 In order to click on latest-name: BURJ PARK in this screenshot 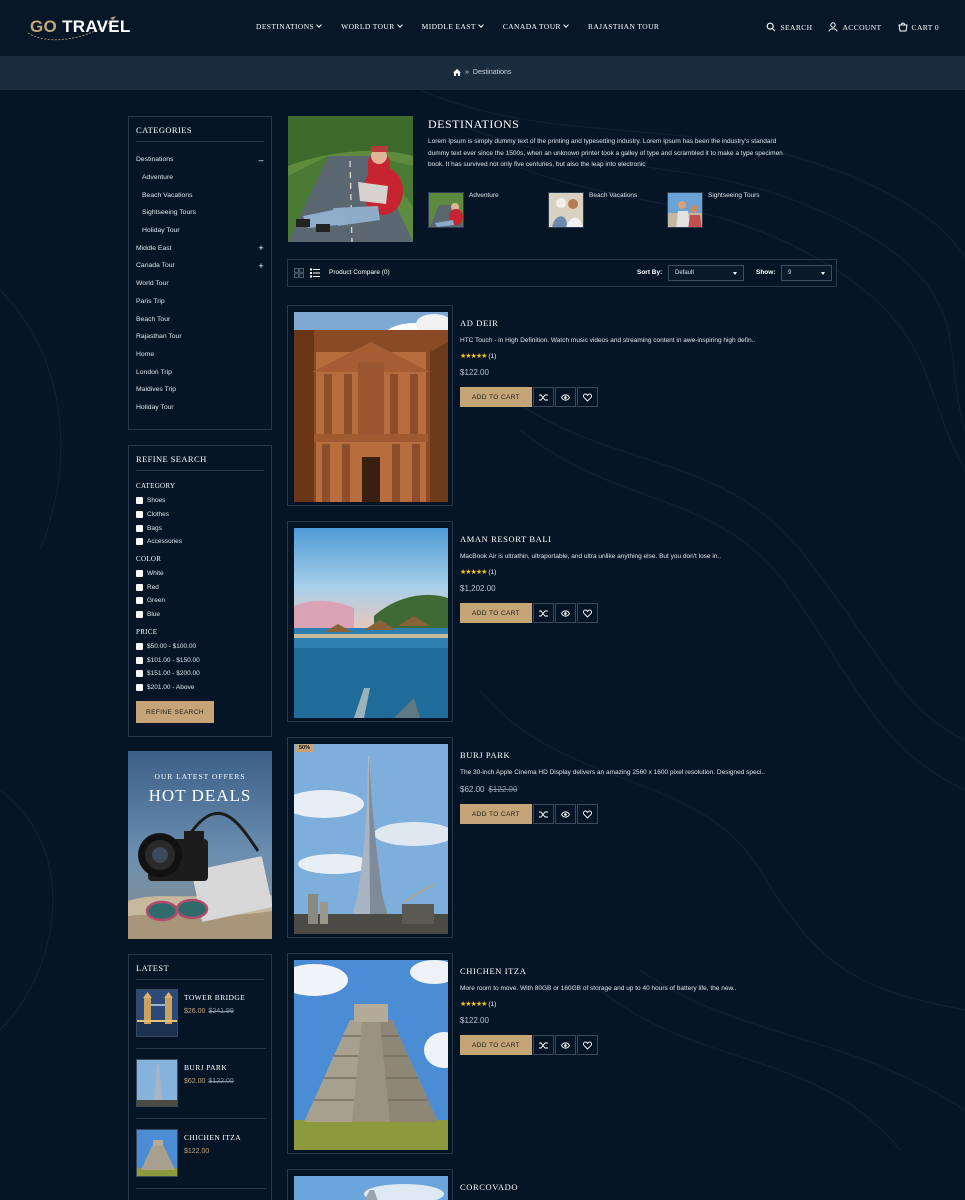, I will do `click(205, 1067)`.